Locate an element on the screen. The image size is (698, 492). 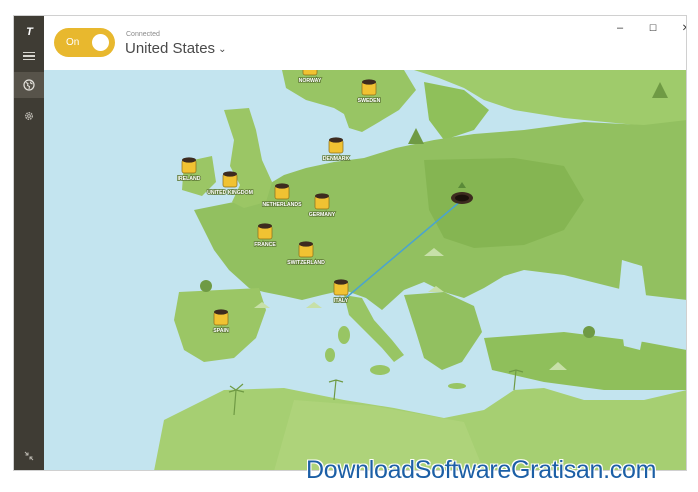
gear-icon is located at coordinates (29, 116).